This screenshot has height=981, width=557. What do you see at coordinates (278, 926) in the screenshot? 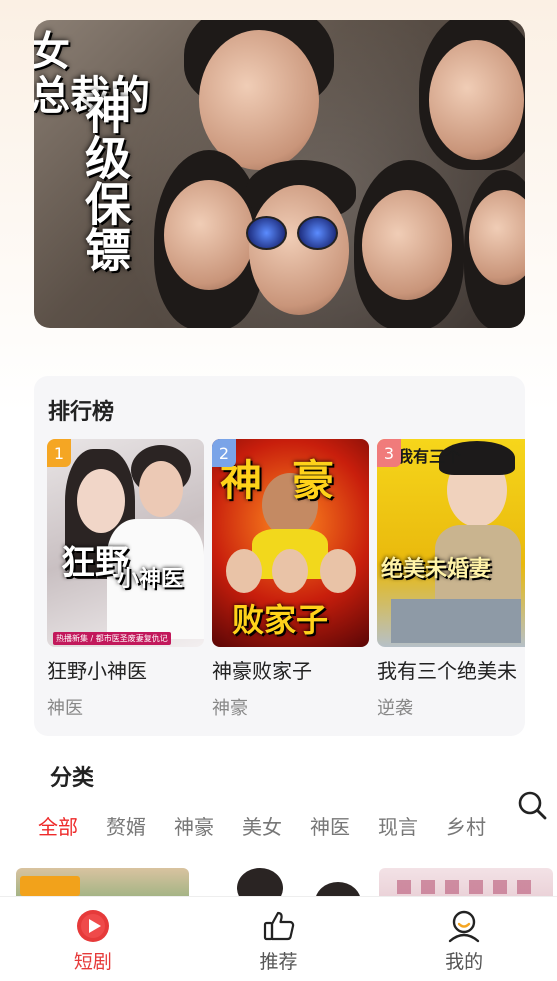
I see `thumbs-up-icon` at bounding box center [278, 926].